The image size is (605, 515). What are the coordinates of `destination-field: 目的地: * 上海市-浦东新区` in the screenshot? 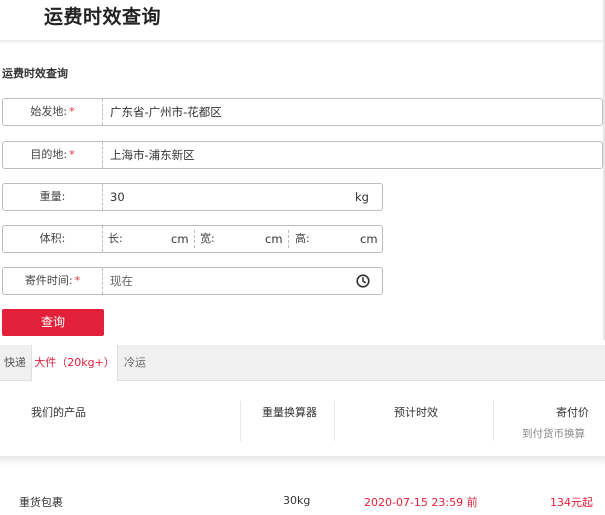 It's located at (302, 155).